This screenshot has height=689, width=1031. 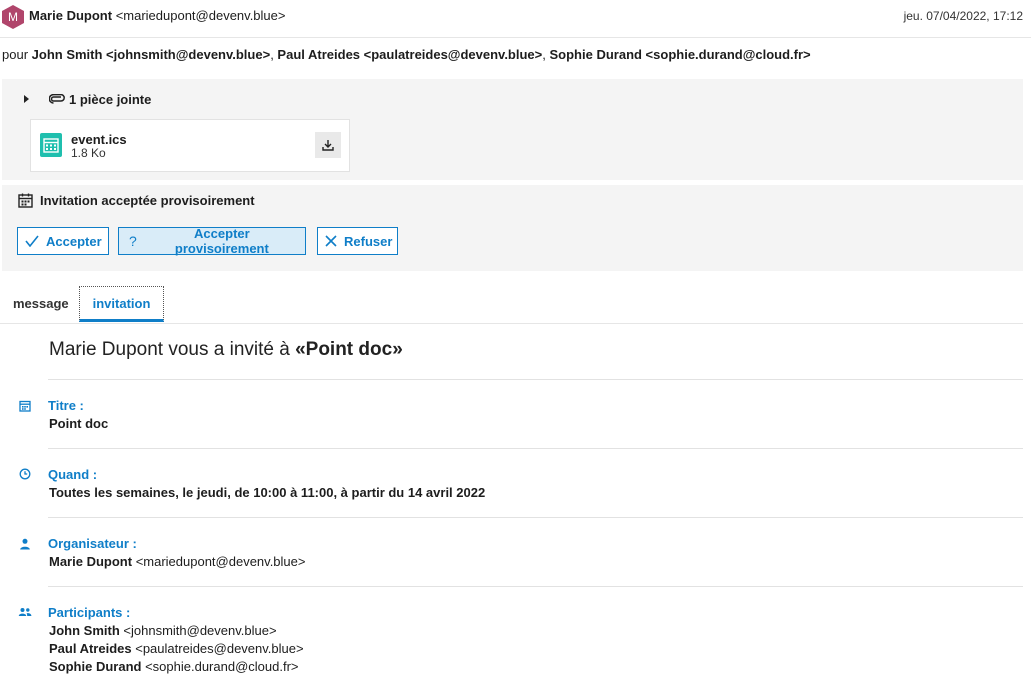 What do you see at coordinates (57, 99) in the screenshot?
I see `paperclip-icon` at bounding box center [57, 99].